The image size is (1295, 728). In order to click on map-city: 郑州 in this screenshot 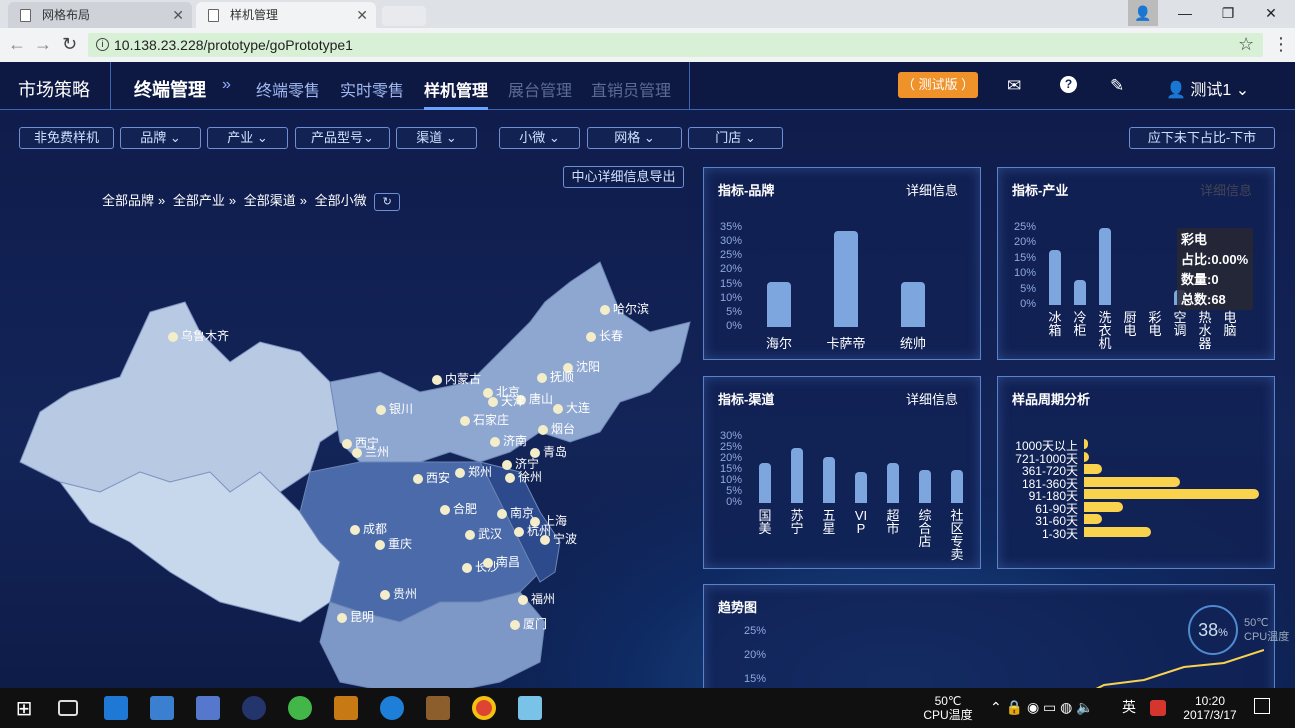, I will do `click(473, 471)`.